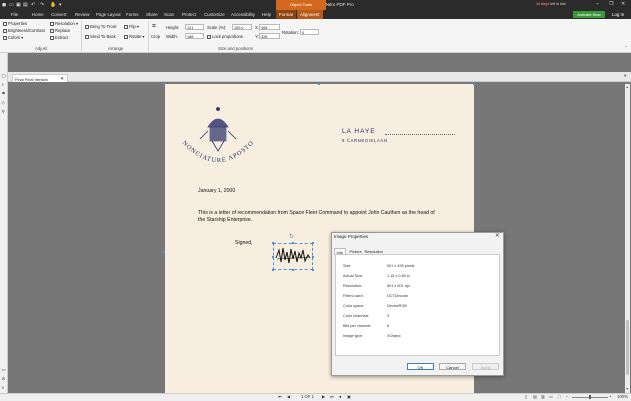 Image resolution: width=631 pixels, height=401 pixels. I want to click on dialog-close-icon: ✕, so click(497, 236).